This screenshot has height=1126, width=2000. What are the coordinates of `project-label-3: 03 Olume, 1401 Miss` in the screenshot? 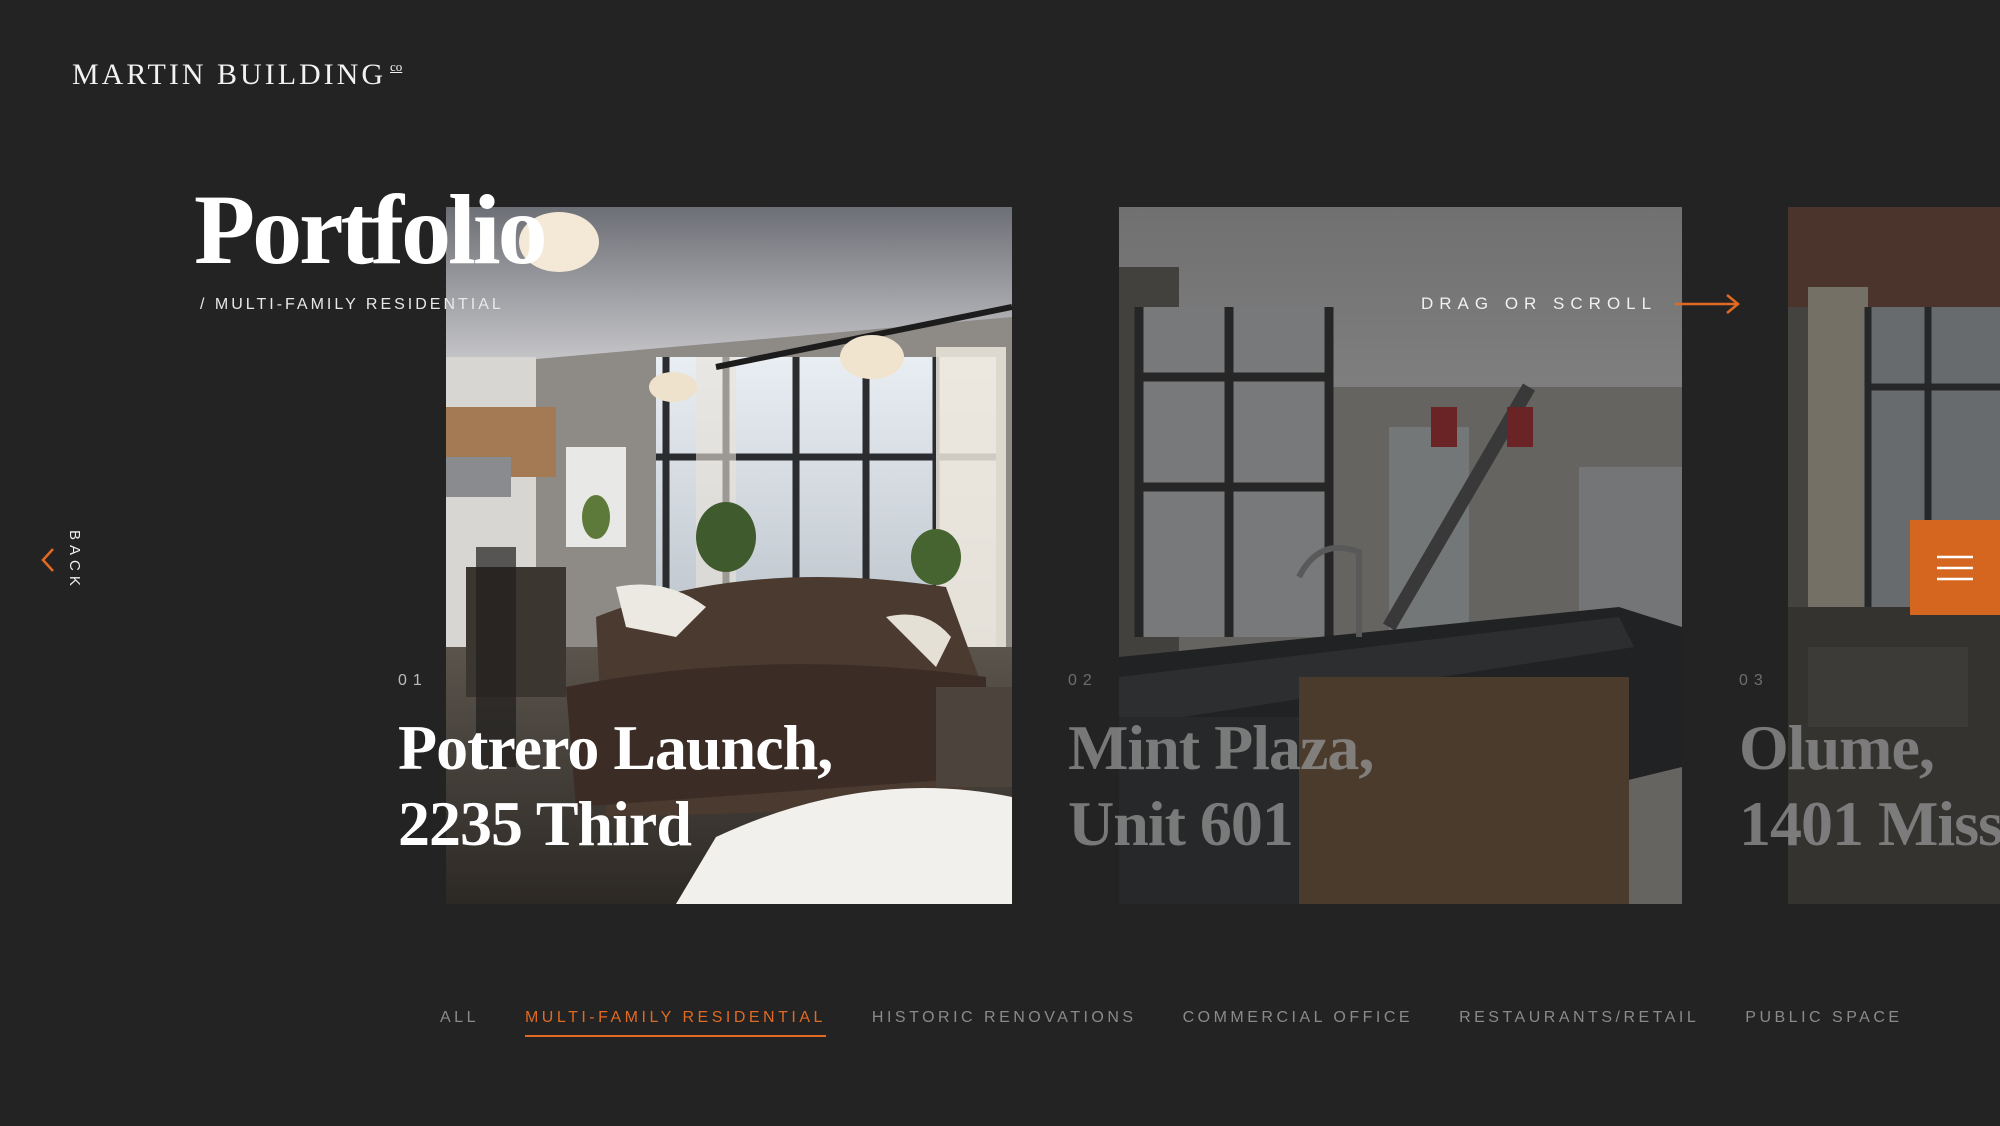 It's located at (1869, 767).